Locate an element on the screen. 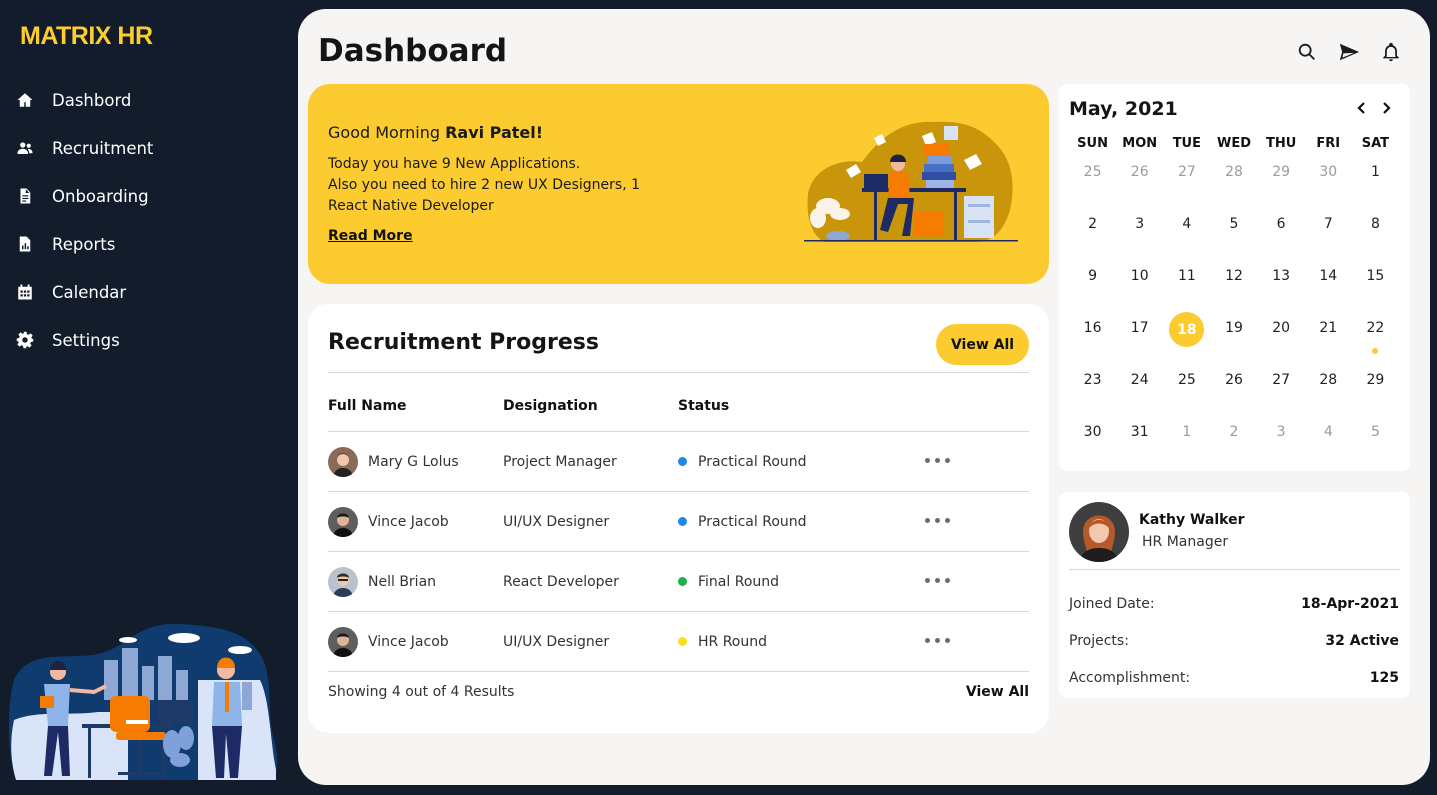 The image size is (1437, 795). calendar-day: 16 is located at coordinates (1092, 336).